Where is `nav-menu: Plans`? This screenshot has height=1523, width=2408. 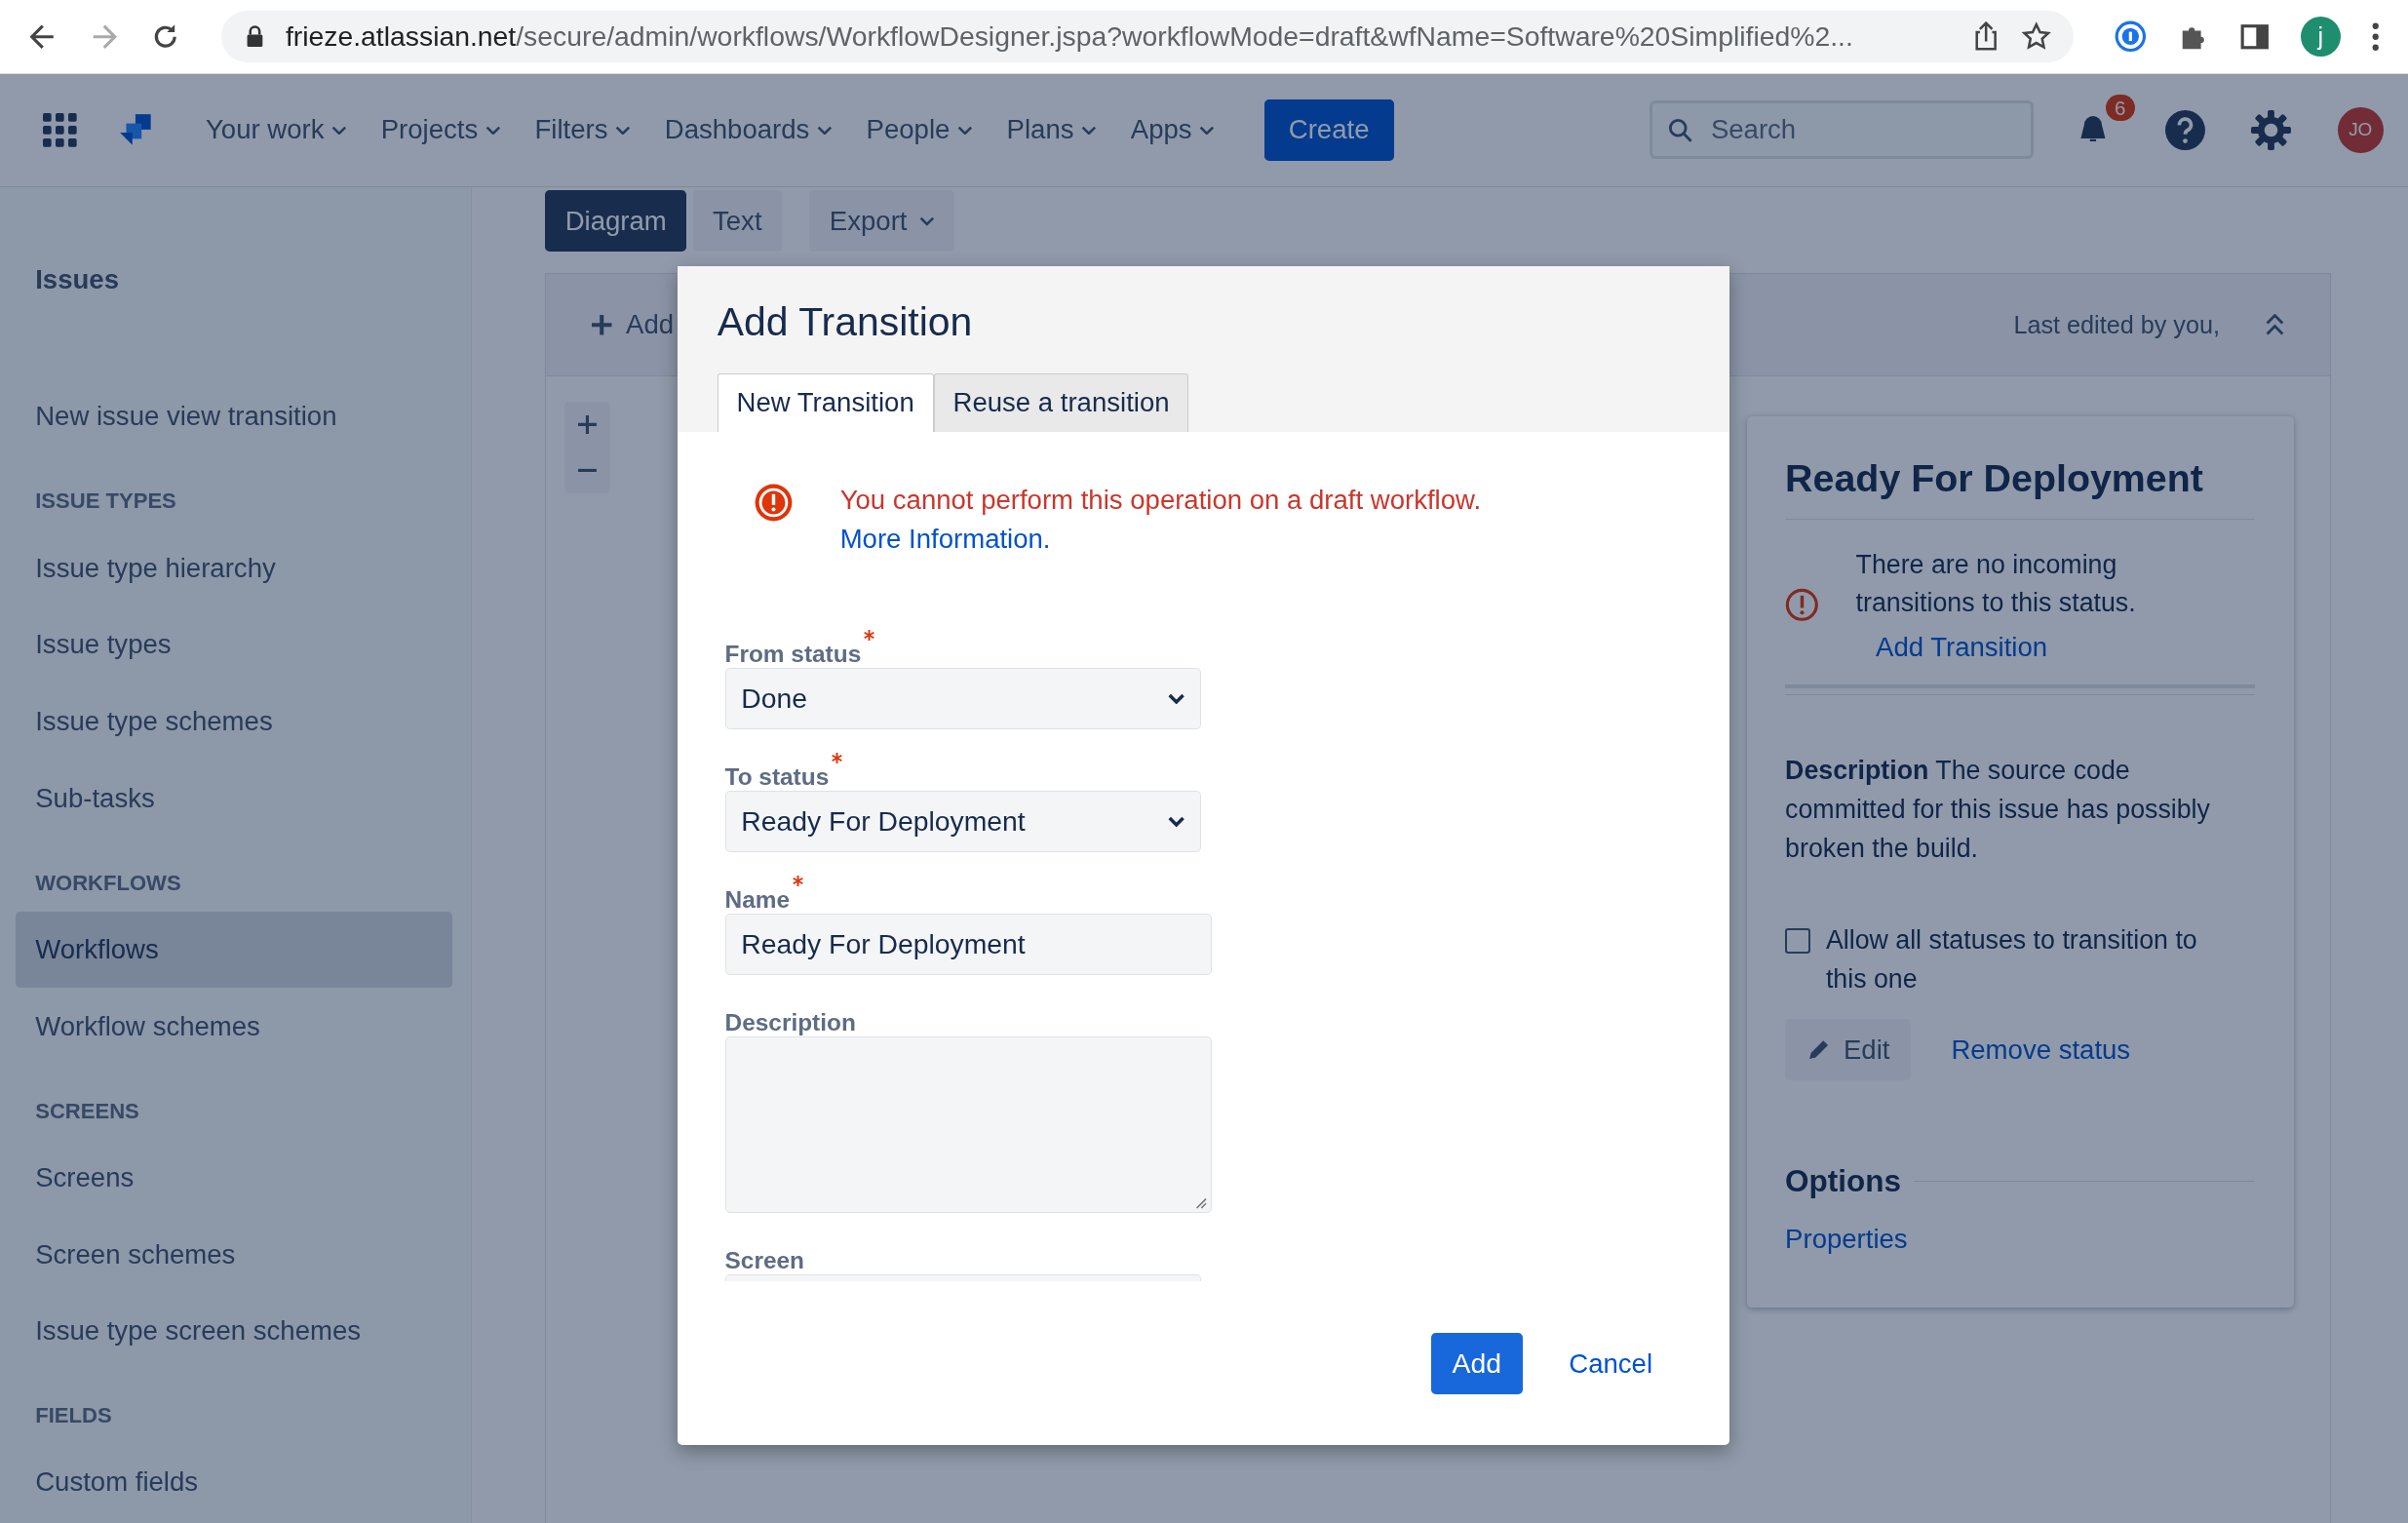 nav-menu: Plans is located at coordinates (1051, 129).